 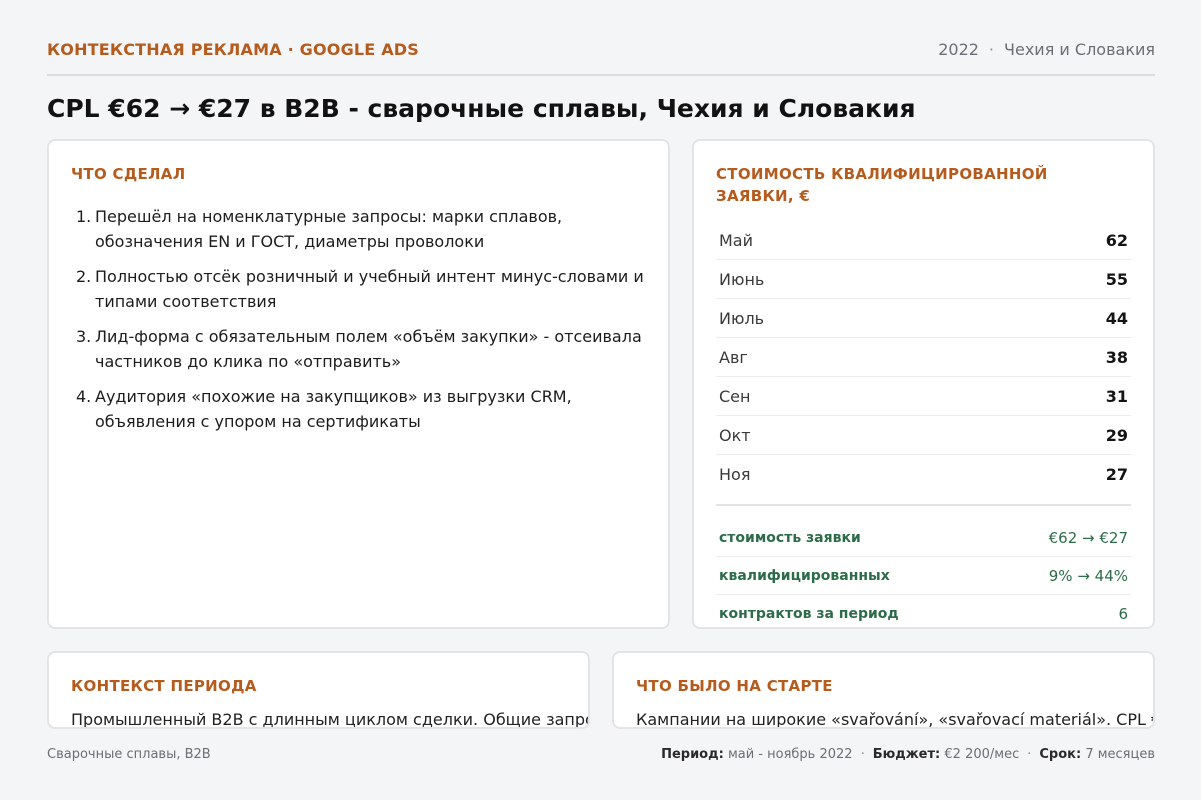 I want to click on table-row: Май 62, so click(x=923, y=240).